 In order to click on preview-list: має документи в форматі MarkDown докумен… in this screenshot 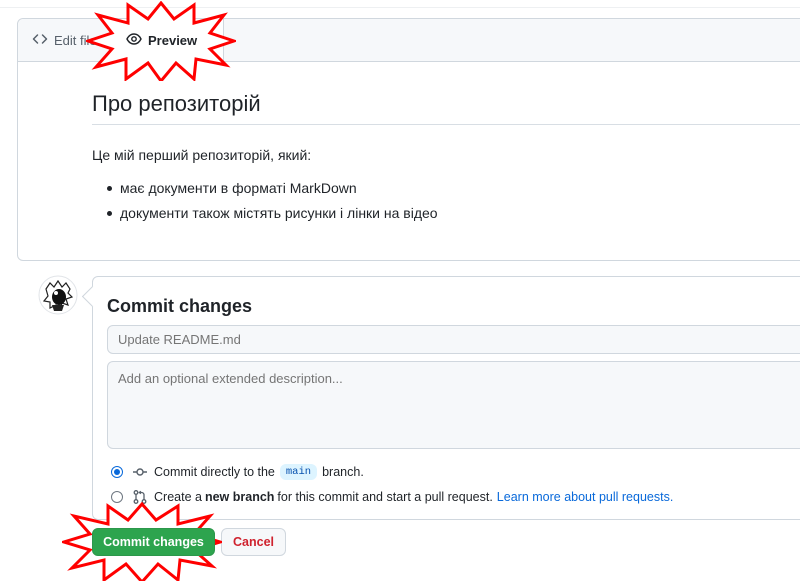, I will do `click(446, 204)`.